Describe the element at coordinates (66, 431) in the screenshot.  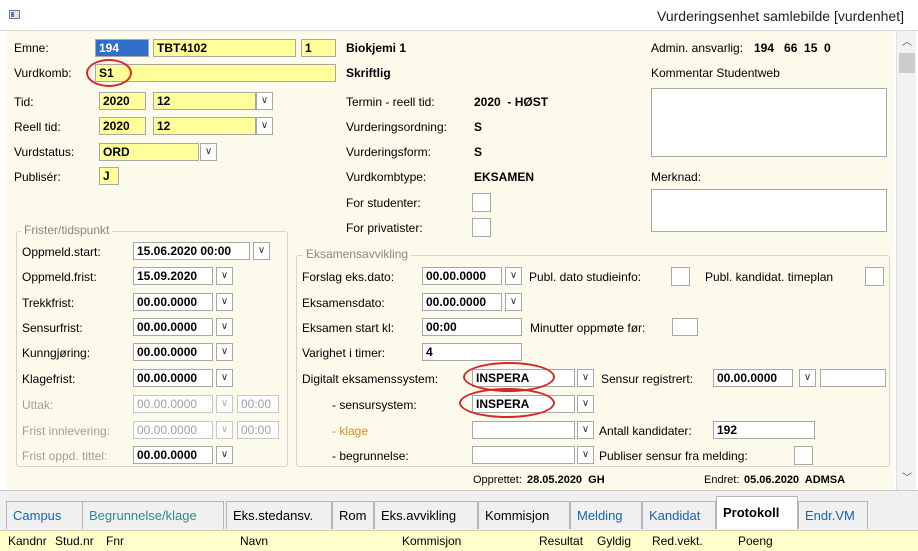
I see `frist-innlevering-label: Frist innlevering:` at that location.